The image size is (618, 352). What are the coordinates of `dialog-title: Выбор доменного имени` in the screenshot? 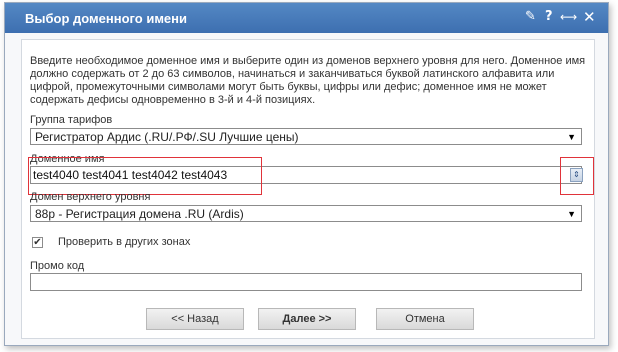 It's located at (106, 18).